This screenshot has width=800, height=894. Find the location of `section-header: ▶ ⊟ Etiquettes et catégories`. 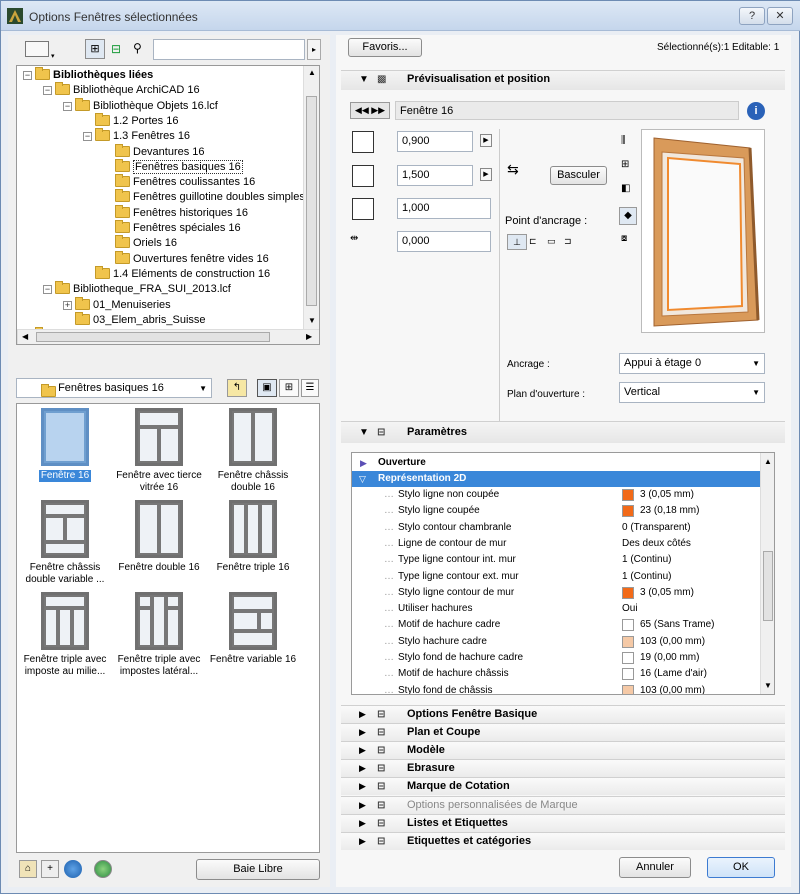

section-header: ▶ ⊟ Etiquettes et catégories is located at coordinates (563, 840).